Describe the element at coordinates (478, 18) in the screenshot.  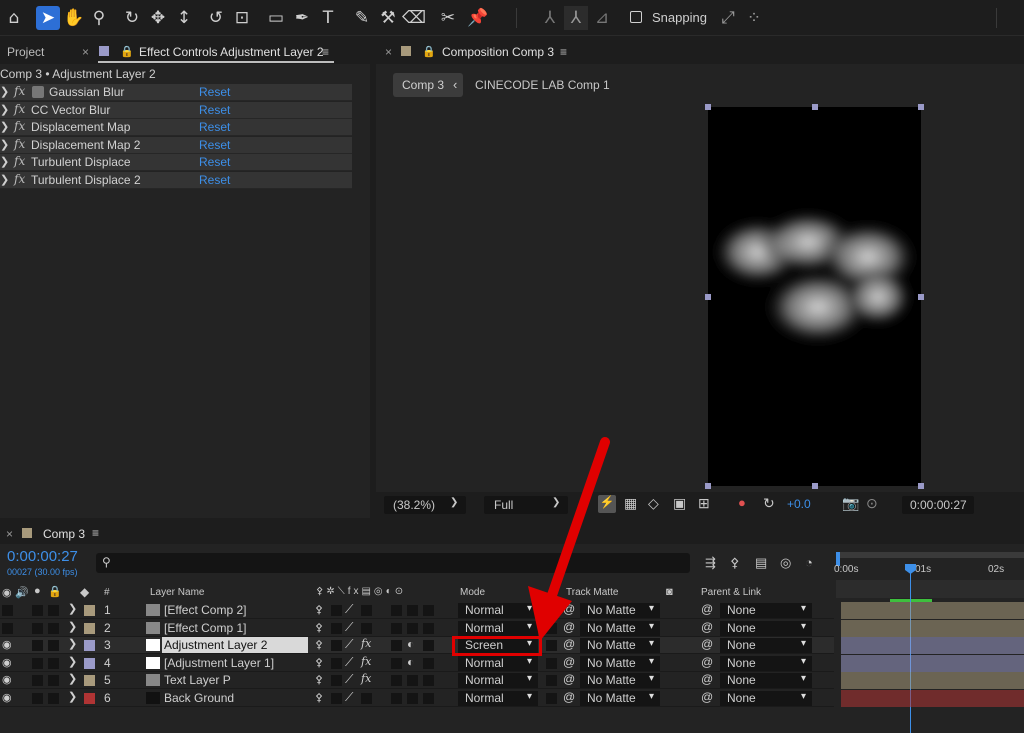
I see `puppet-pin-icon: 📌` at that location.